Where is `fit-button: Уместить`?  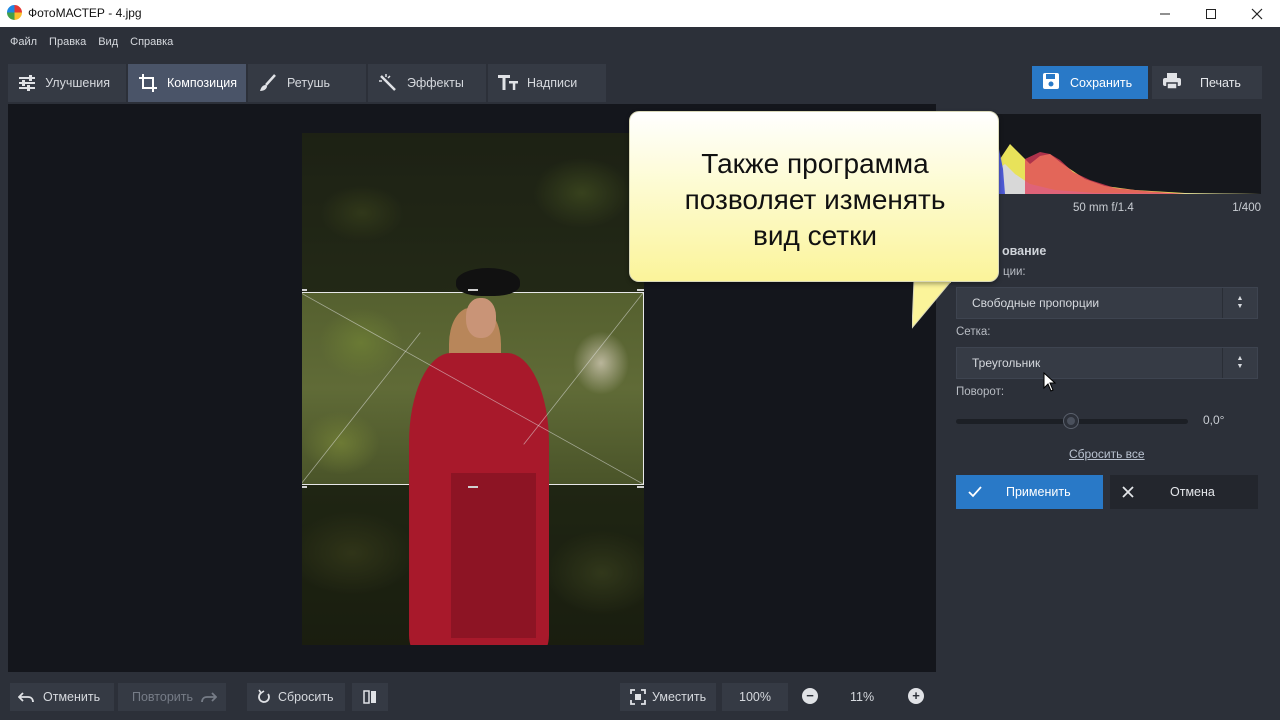 fit-button: Уместить is located at coordinates (668, 697).